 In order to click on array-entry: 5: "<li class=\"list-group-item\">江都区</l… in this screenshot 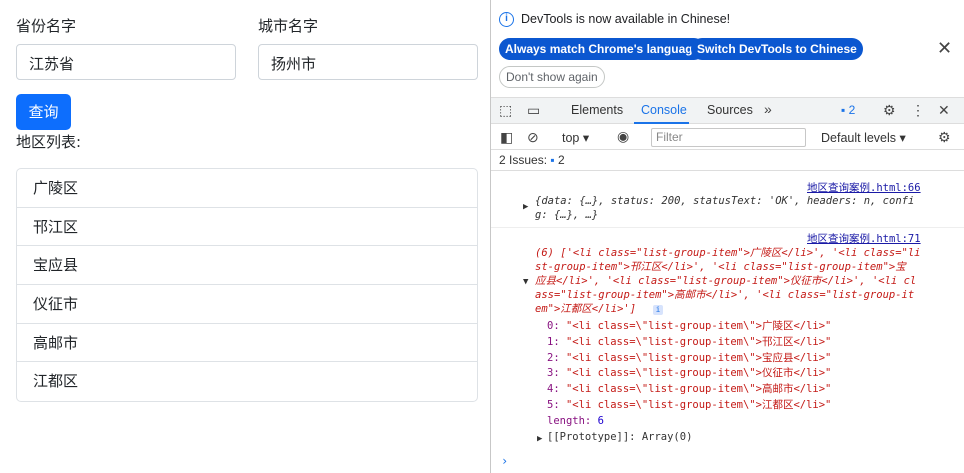, I will do `click(689, 406)`.